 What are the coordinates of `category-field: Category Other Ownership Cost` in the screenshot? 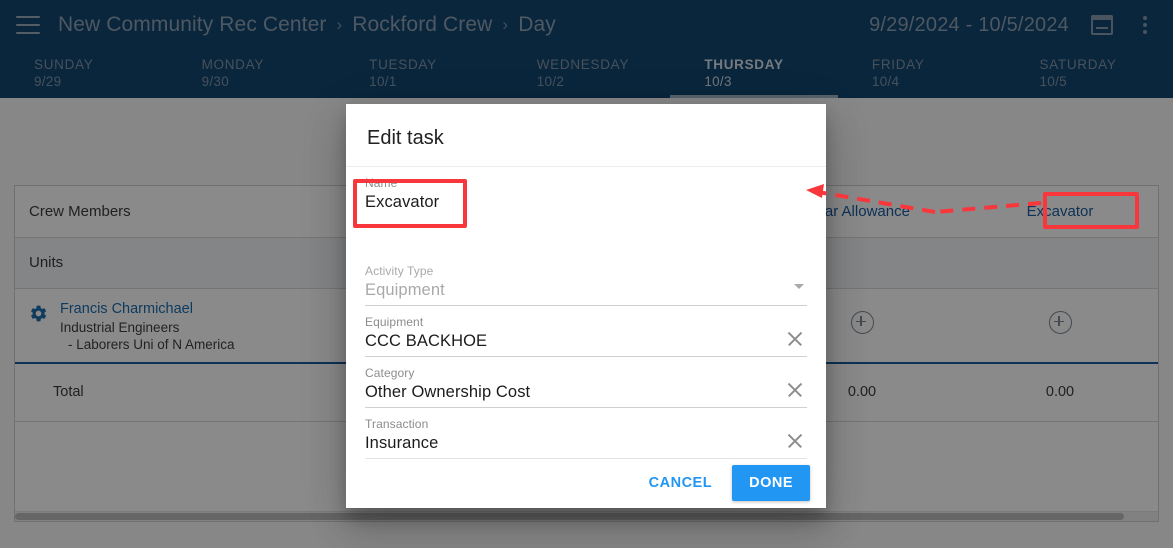 It's located at (586, 382).